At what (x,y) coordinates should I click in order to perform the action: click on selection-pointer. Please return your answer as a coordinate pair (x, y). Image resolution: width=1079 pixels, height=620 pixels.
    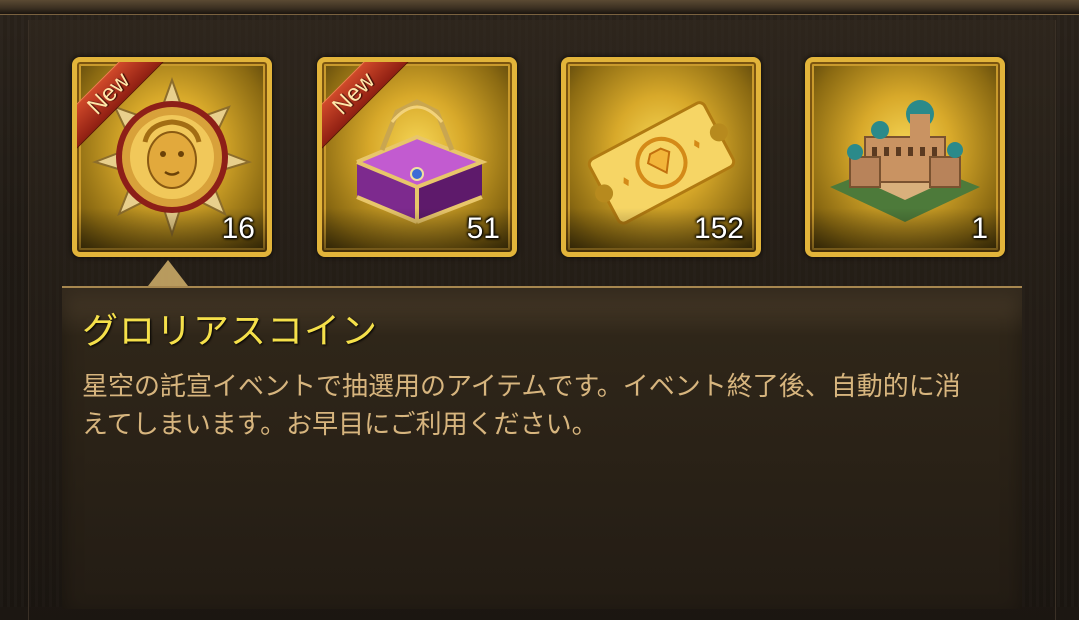
    Looking at the image, I should click on (168, 273).